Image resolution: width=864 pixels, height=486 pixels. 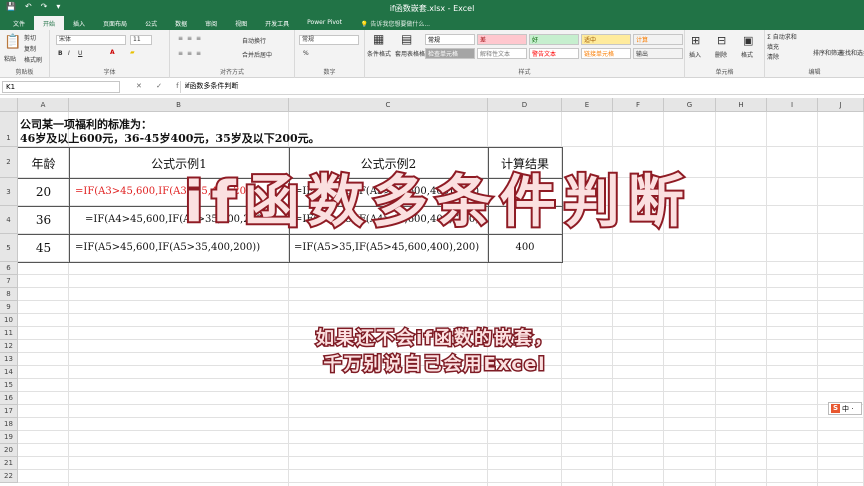 What do you see at coordinates (9, 129) in the screenshot?
I see `row-header-1: 1` at bounding box center [9, 129].